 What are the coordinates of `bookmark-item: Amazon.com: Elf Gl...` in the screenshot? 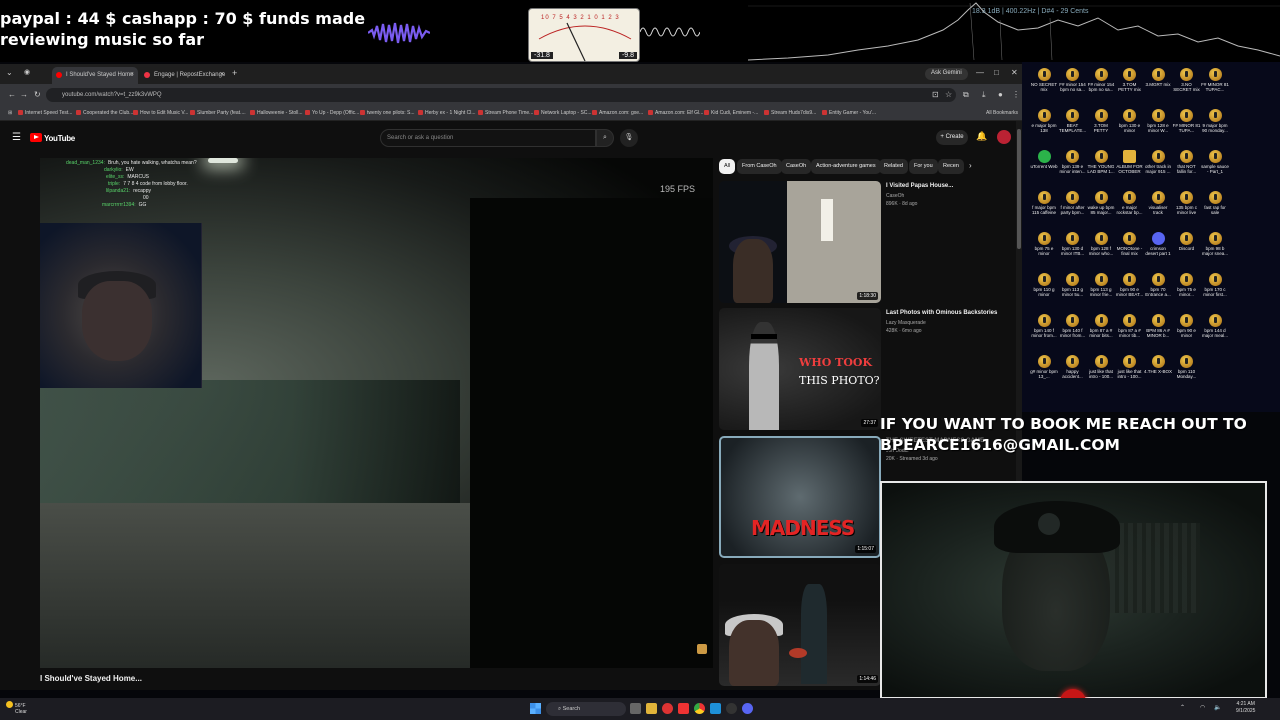 It's located at (675, 113).